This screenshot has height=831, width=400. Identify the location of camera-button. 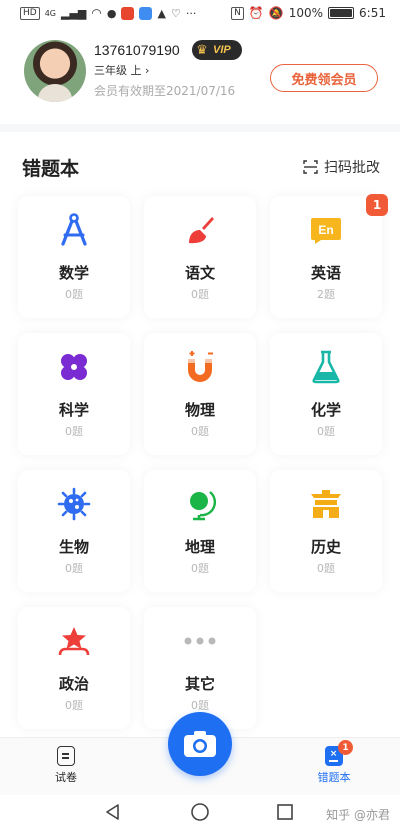
(200, 744).